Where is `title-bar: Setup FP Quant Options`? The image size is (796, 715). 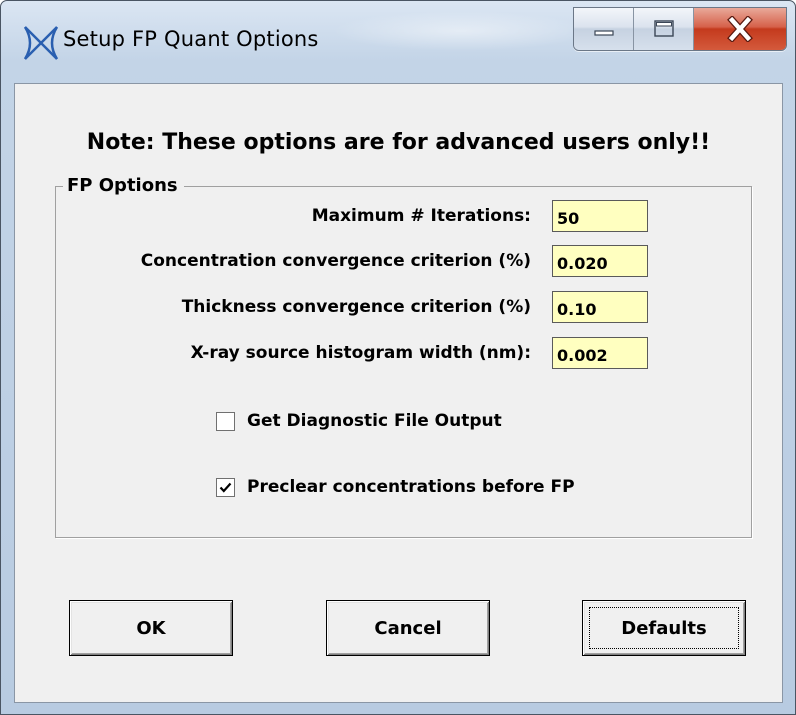
title-bar: Setup FP Quant Options is located at coordinates (398, 42).